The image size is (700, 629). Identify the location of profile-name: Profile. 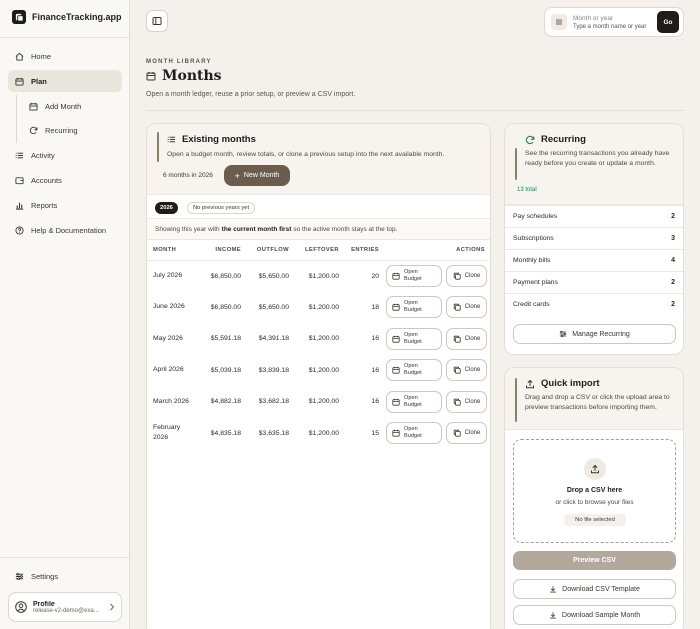
(44, 604).